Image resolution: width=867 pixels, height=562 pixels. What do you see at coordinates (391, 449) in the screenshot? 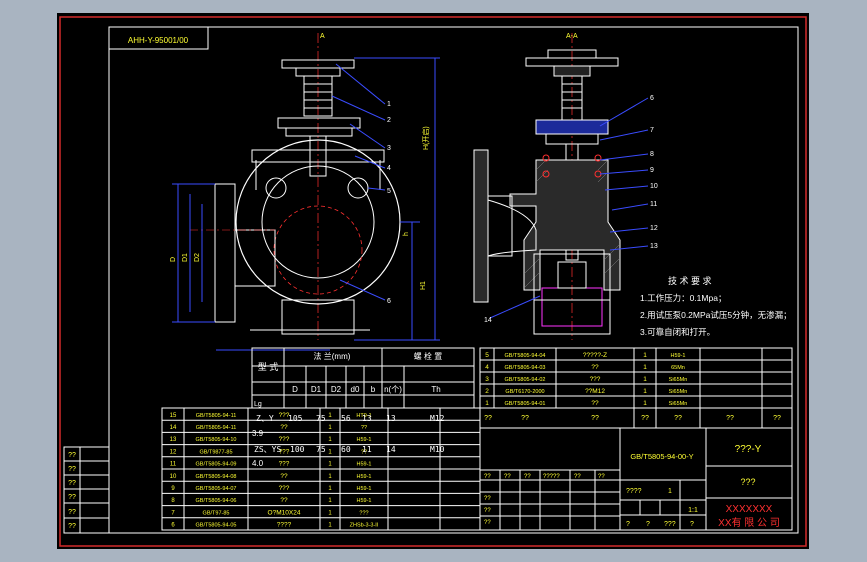
I see `spec-row2-b: 14` at bounding box center [391, 449].